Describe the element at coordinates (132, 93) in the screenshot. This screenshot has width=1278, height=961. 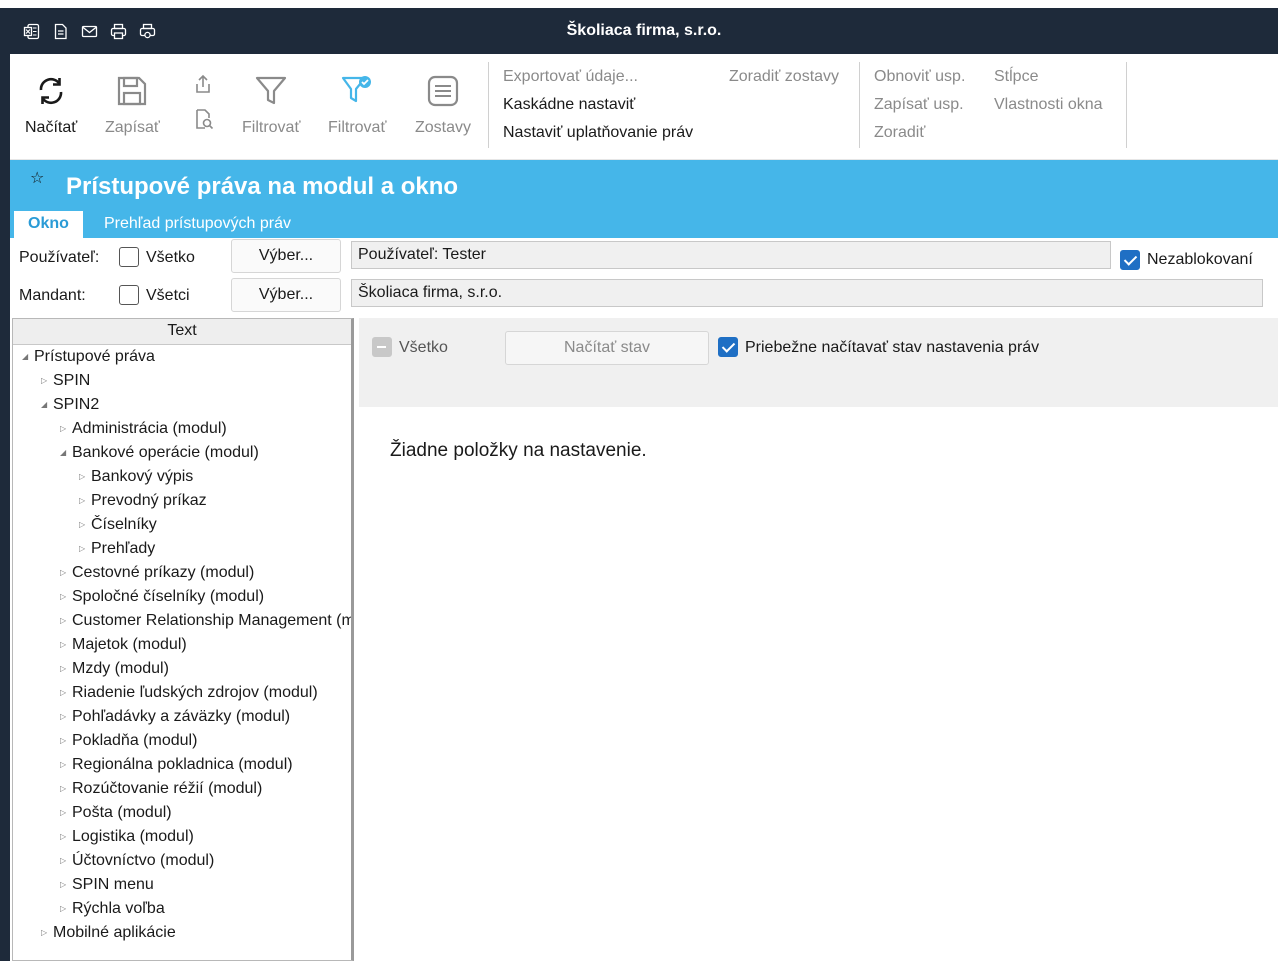
I see `save-icon` at that location.